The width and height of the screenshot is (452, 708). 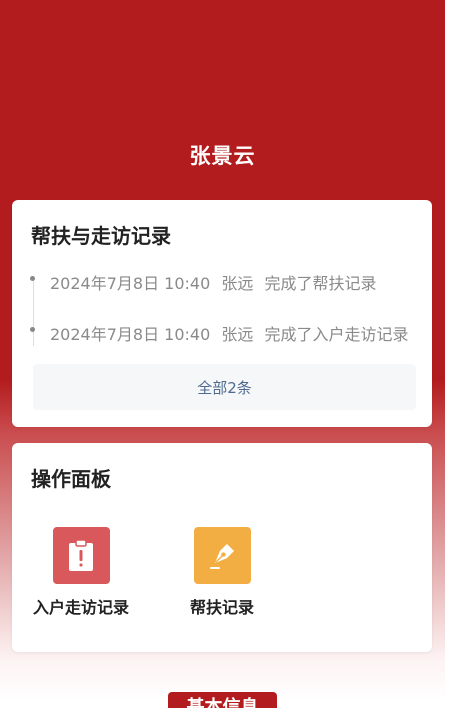 I want to click on basic-info-tab: 基本信息, so click(x=222, y=700).